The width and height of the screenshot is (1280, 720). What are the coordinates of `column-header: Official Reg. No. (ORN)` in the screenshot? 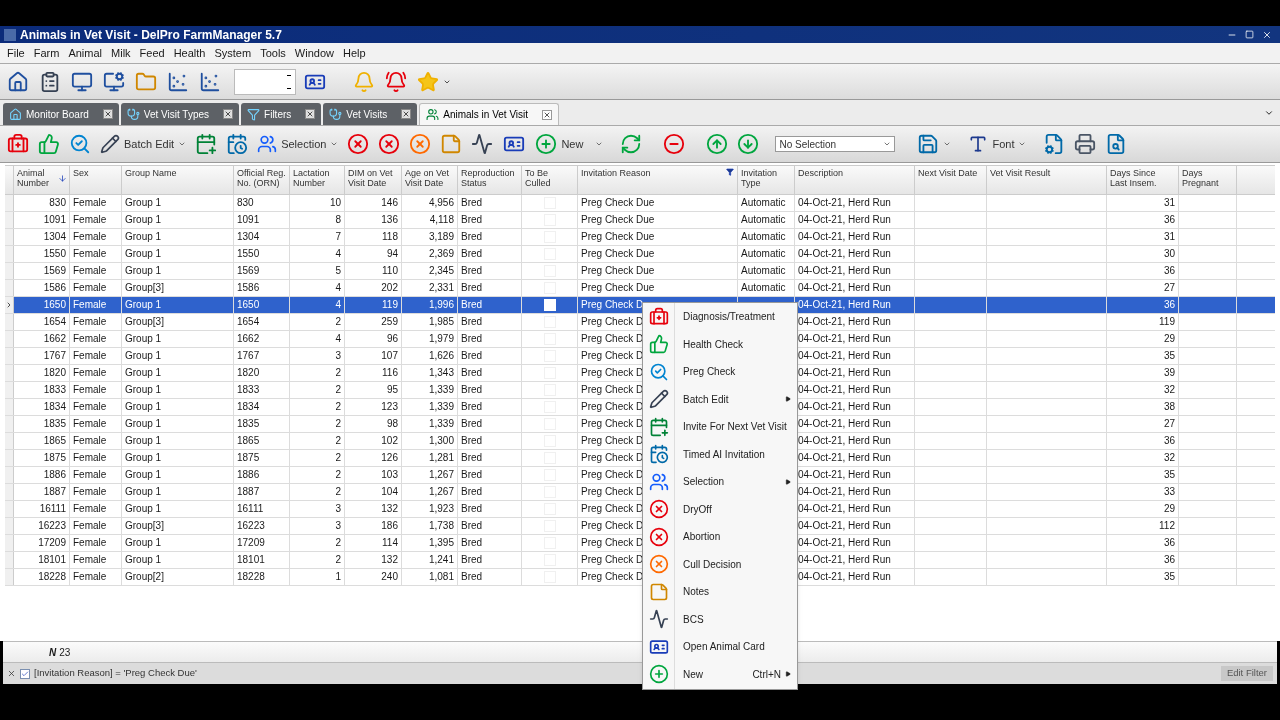 It's located at (262, 180).